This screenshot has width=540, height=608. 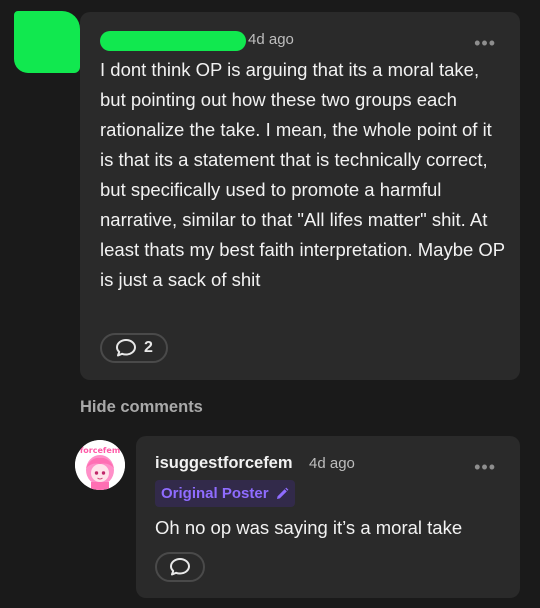 What do you see at coordinates (309, 527) in the screenshot?
I see `reply-body: Oh no op was saying it’s a moral take` at bounding box center [309, 527].